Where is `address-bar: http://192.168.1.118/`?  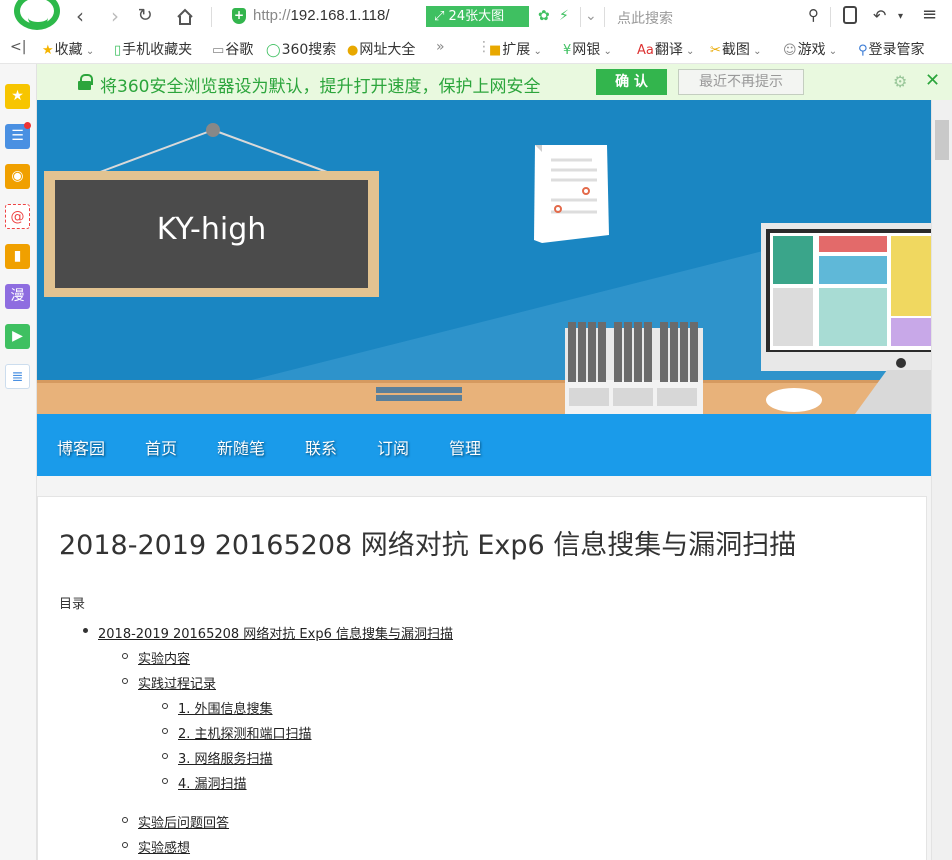
address-bar: http://192.168.1.118/ is located at coordinates (321, 15).